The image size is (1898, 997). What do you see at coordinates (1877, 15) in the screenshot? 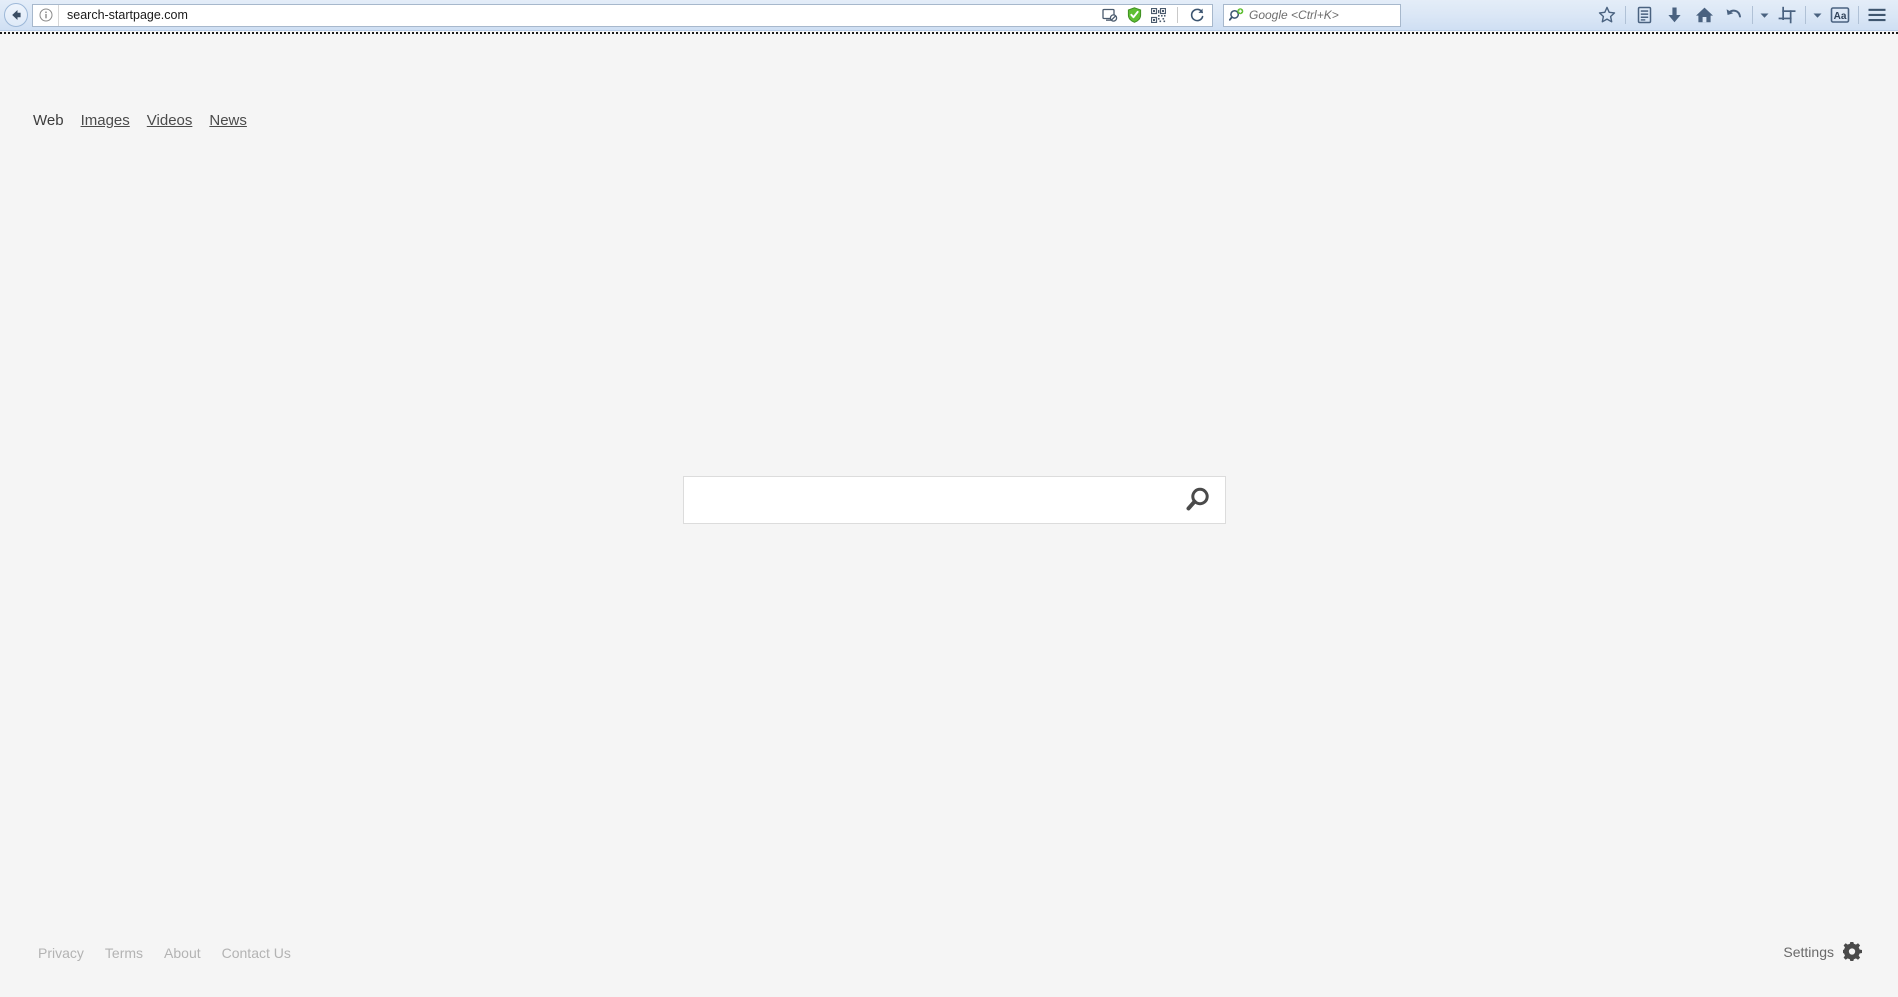
I see `hamburger-menu-icon` at bounding box center [1877, 15].